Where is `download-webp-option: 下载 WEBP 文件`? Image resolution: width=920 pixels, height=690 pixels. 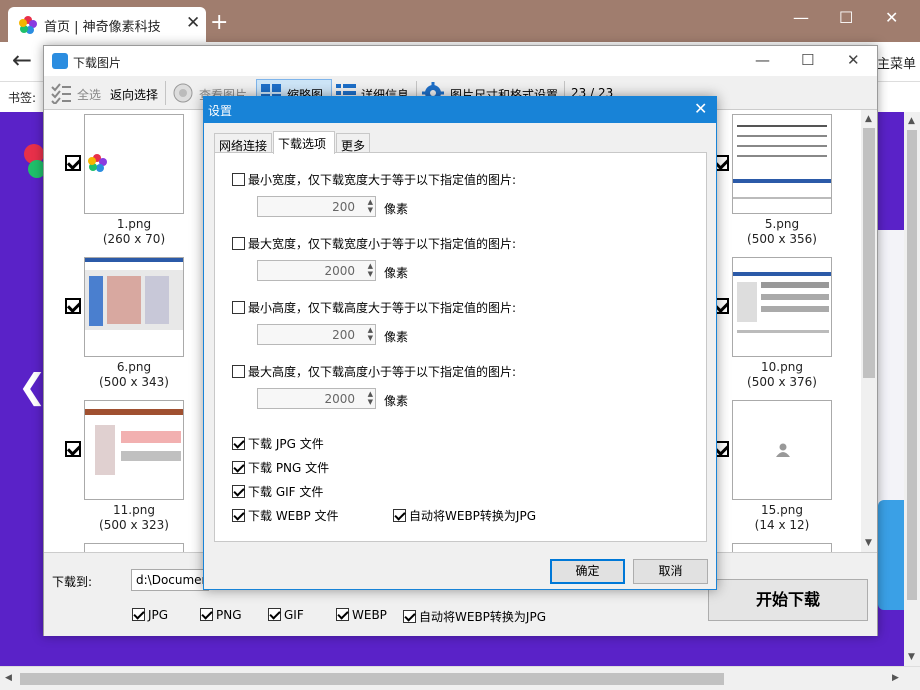 download-webp-option: 下载 WEBP 文件 is located at coordinates (285, 515).